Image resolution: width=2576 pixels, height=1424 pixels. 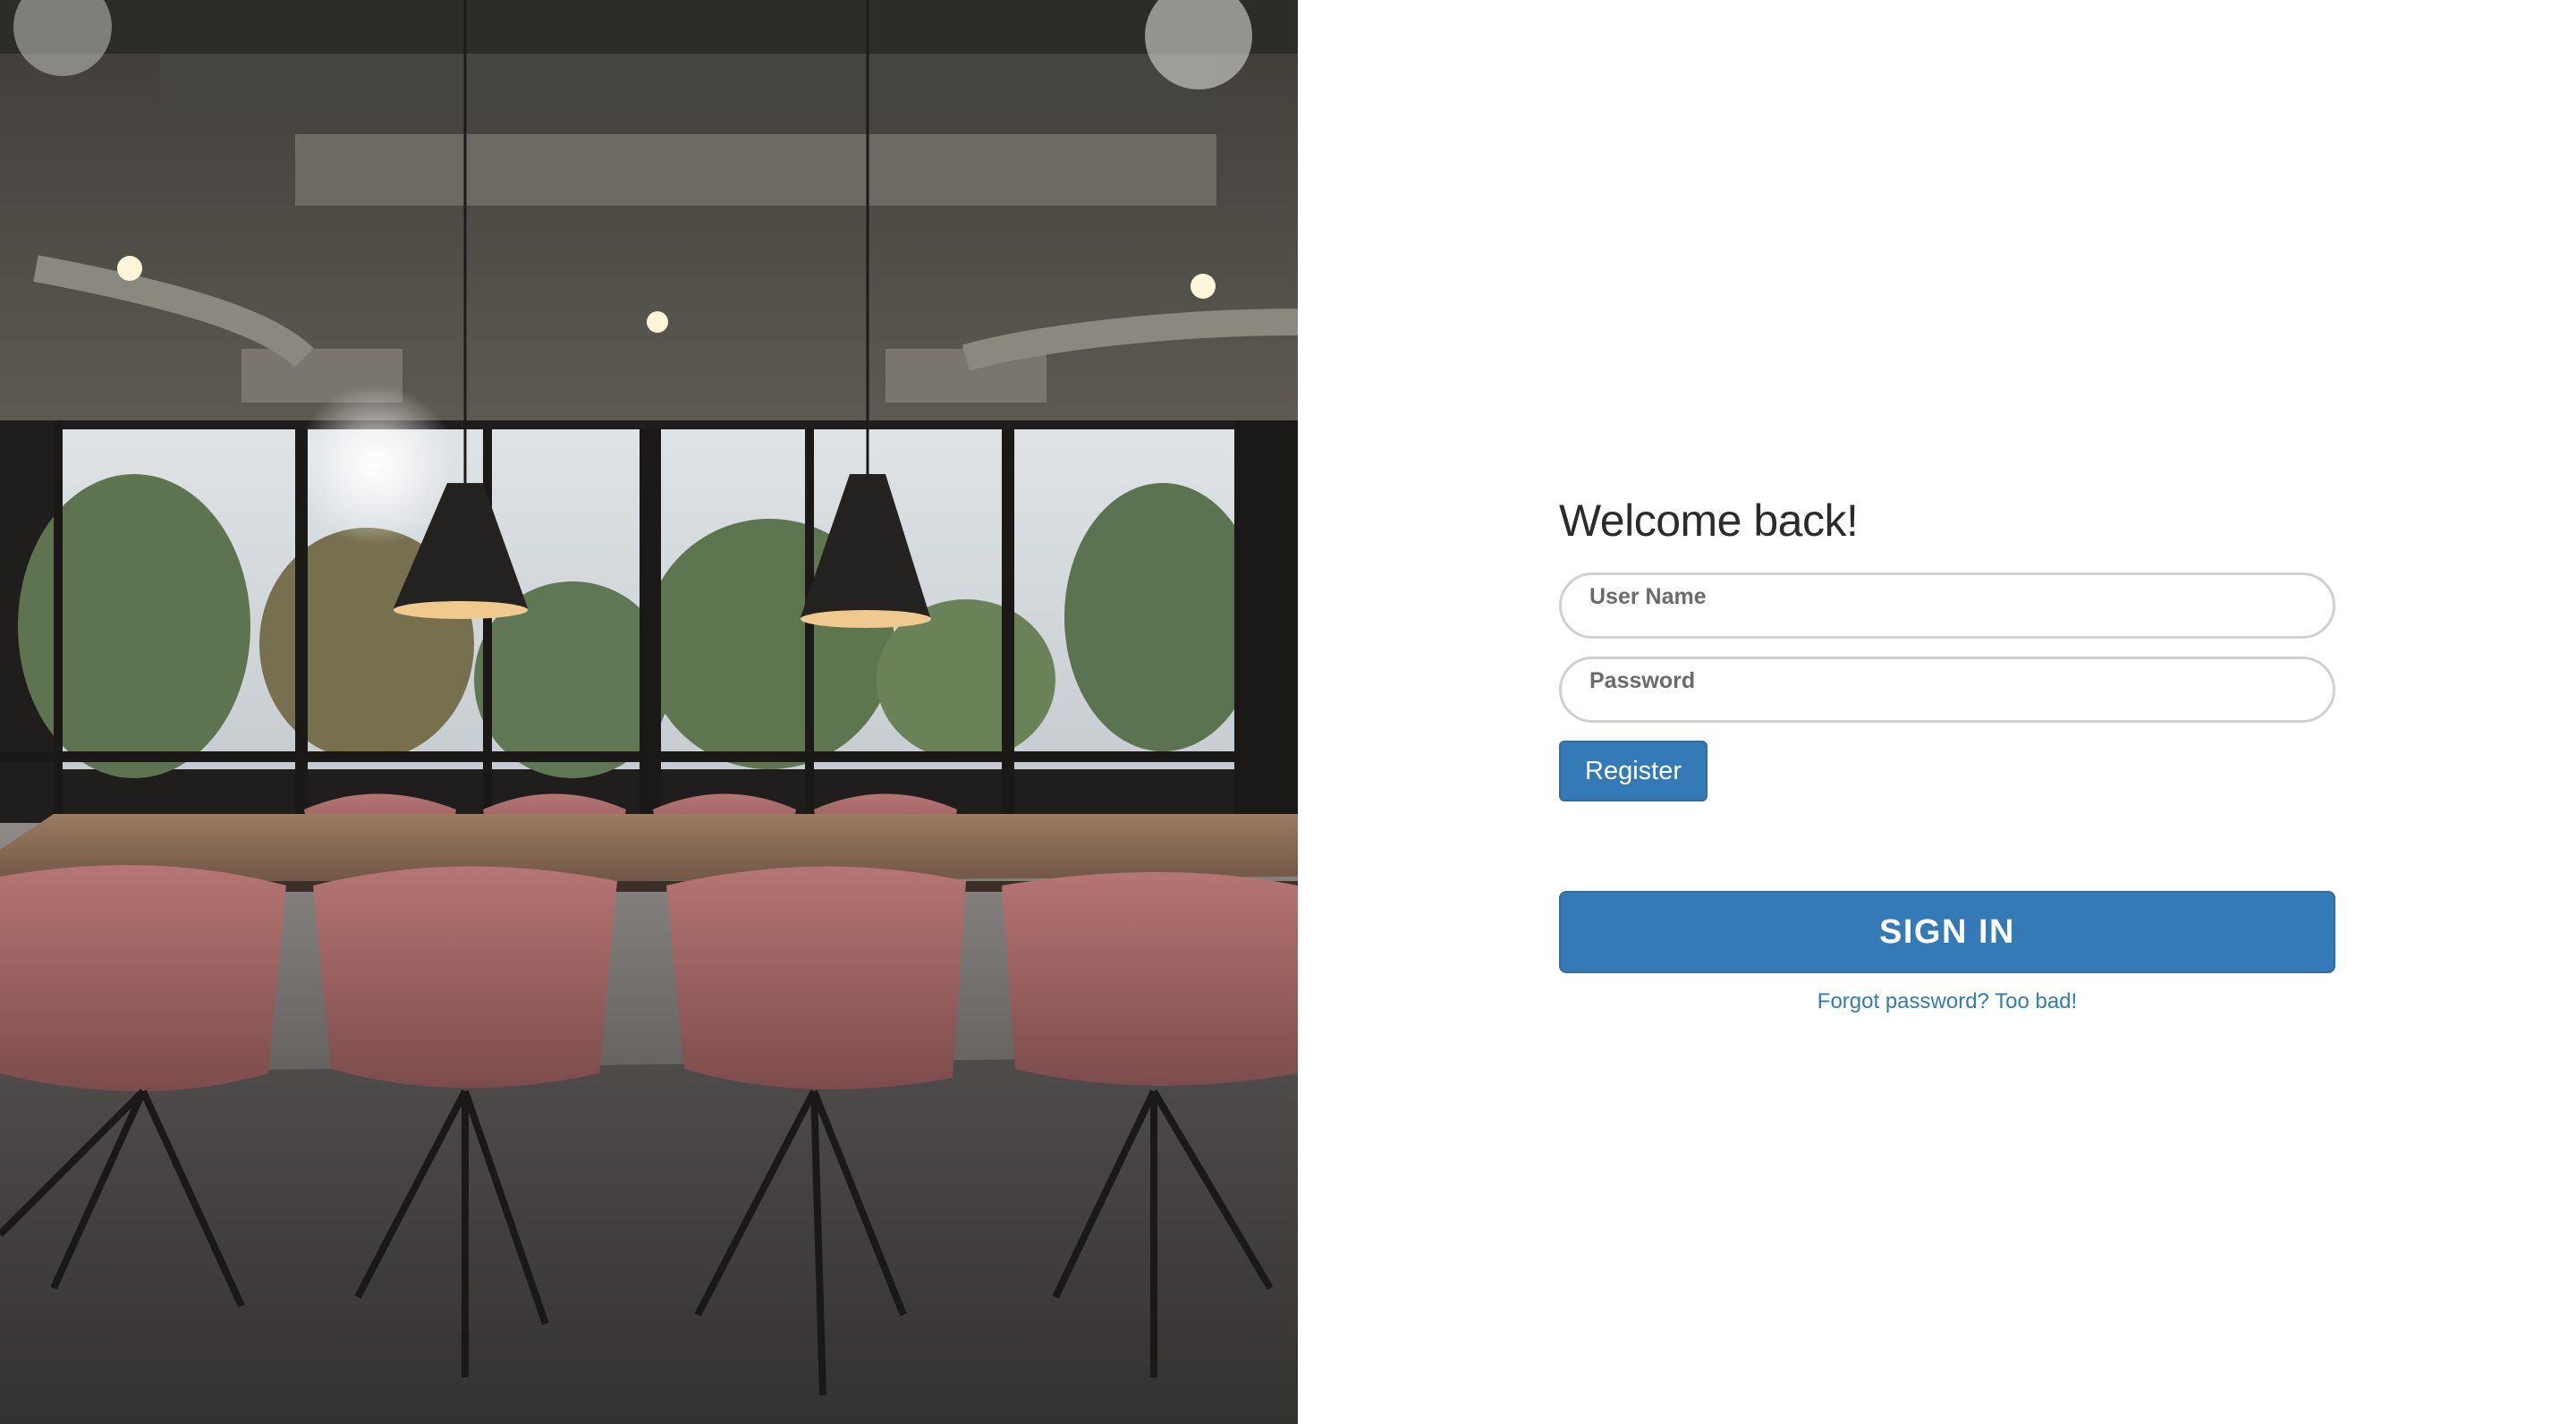 I want to click on register-button: Register, so click(x=1633, y=771).